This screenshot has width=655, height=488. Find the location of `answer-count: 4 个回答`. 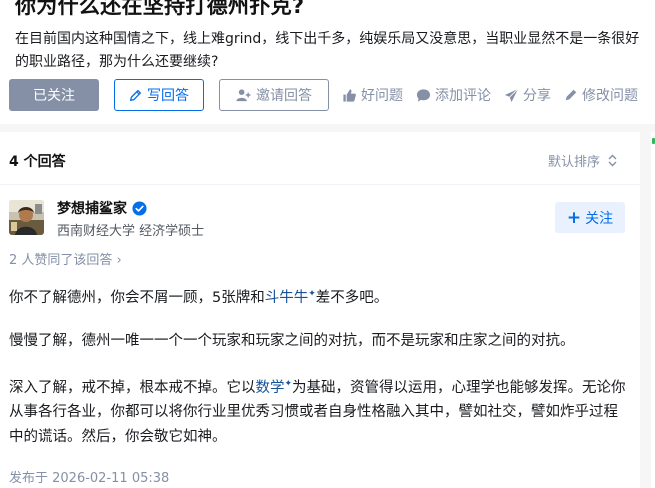

answer-count: 4 个回答 is located at coordinates (37, 162).